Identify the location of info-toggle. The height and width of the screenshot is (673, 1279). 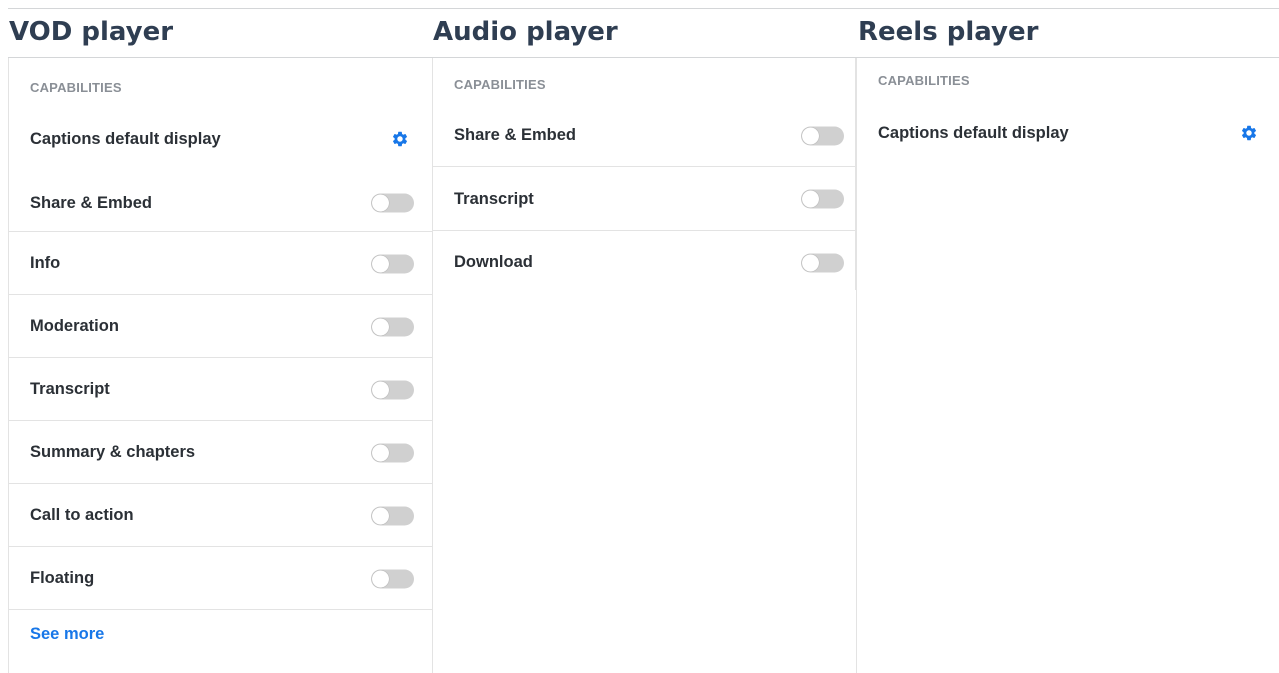
(392, 263).